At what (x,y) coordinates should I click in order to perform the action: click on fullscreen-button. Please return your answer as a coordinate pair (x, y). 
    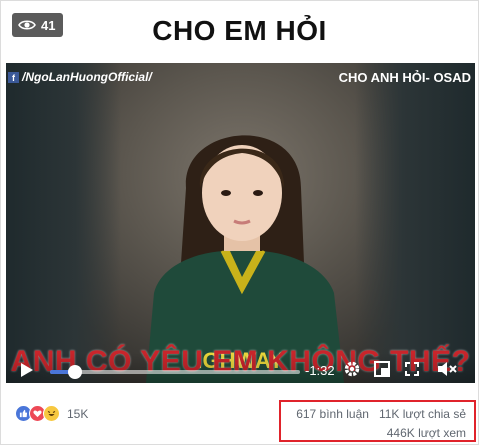
    Looking at the image, I should click on (412, 369).